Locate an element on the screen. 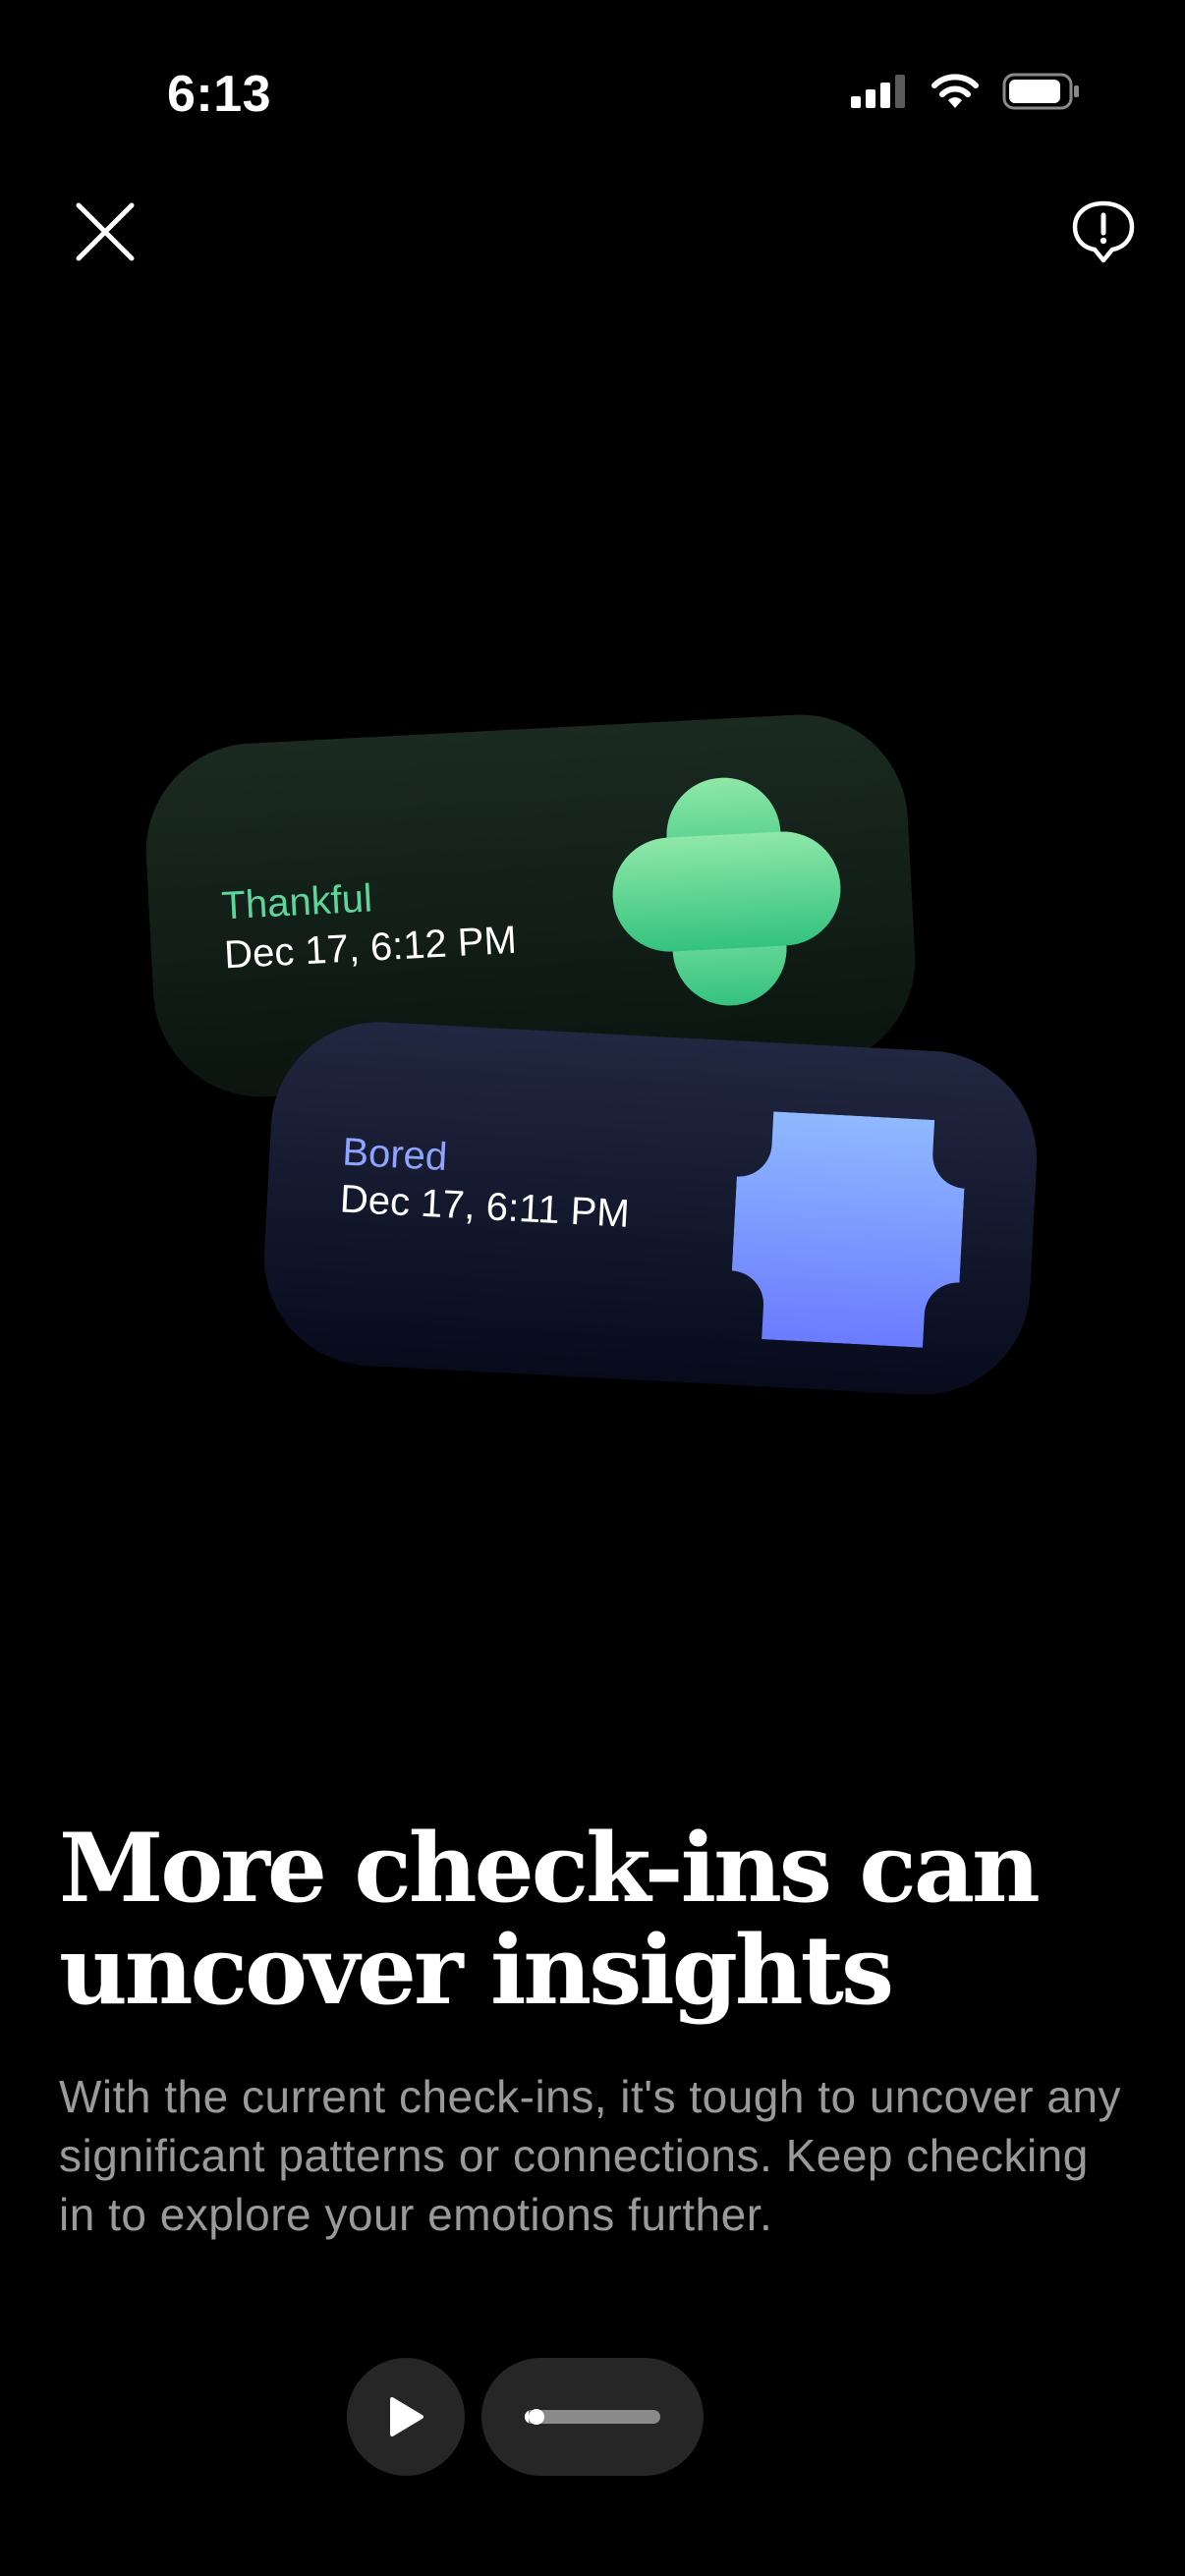 This screenshot has width=1185, height=2576. status-icons is located at coordinates (966, 91).